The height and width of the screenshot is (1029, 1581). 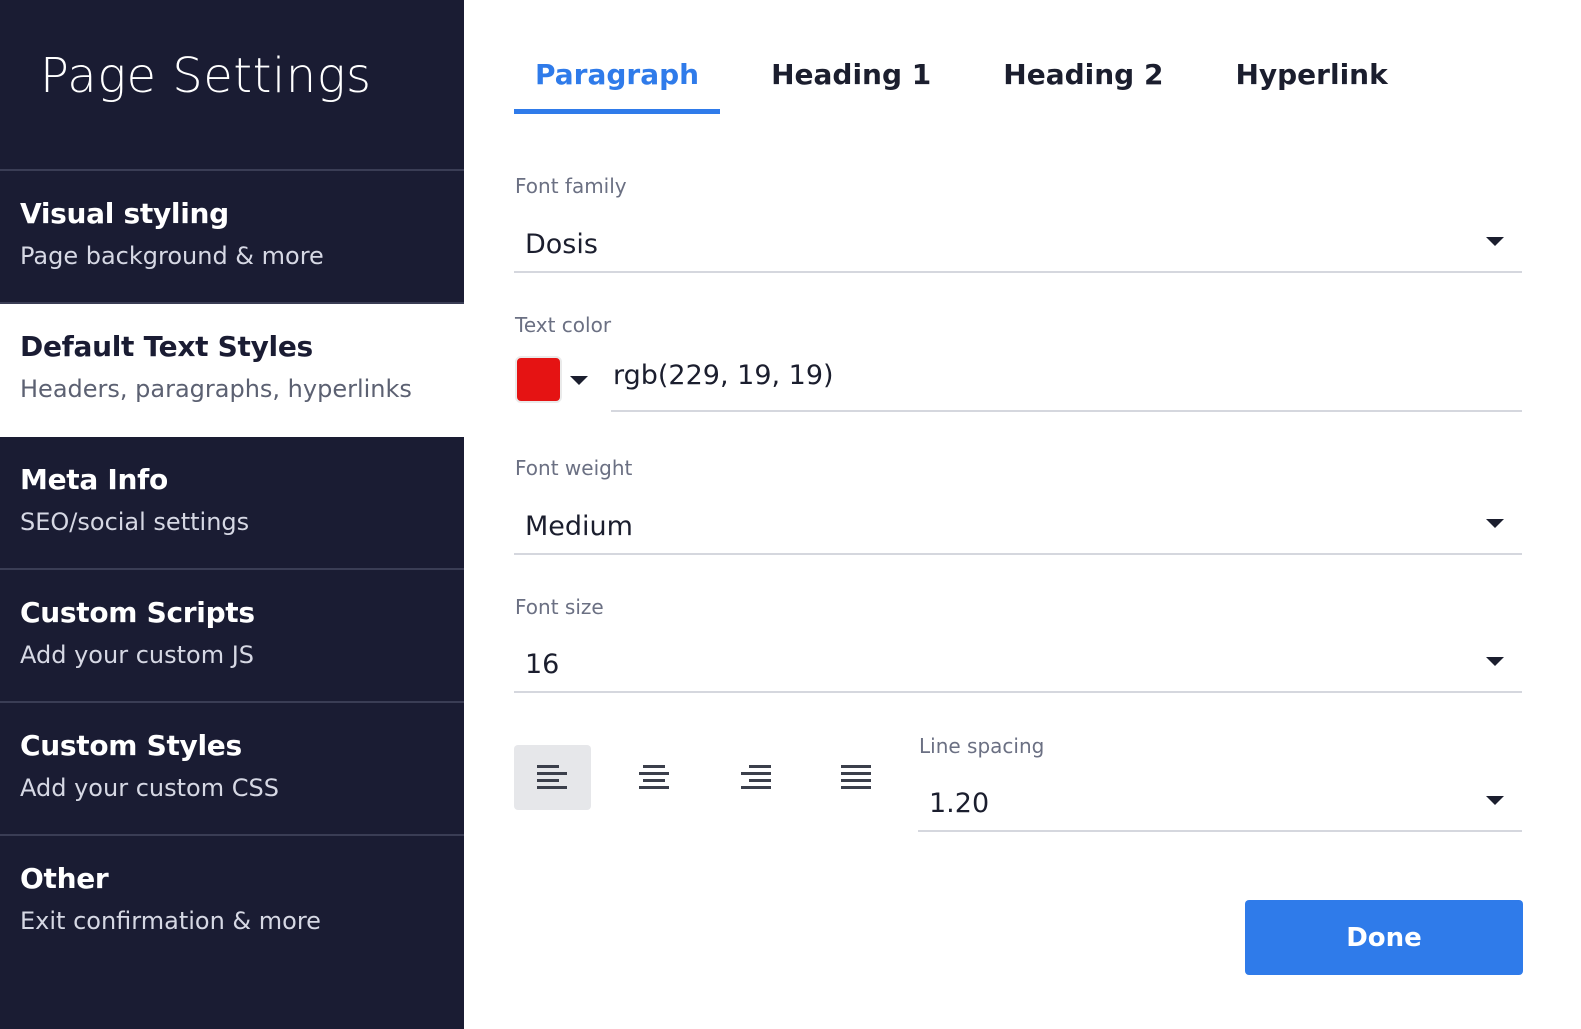 I want to click on align-justify-button, so click(x=855, y=777).